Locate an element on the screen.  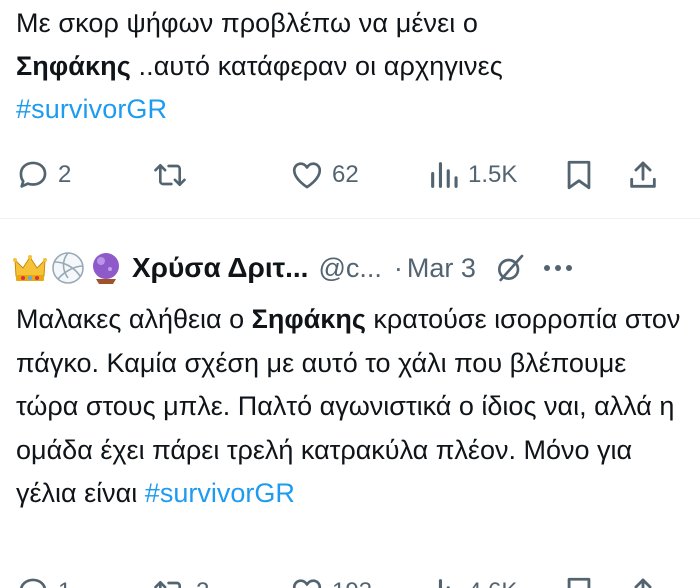
tweet-2-reply-button: 1 is located at coordinates (43, 580).